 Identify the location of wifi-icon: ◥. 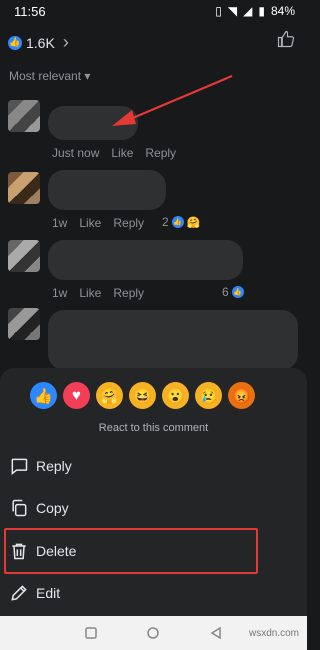
(232, 11).